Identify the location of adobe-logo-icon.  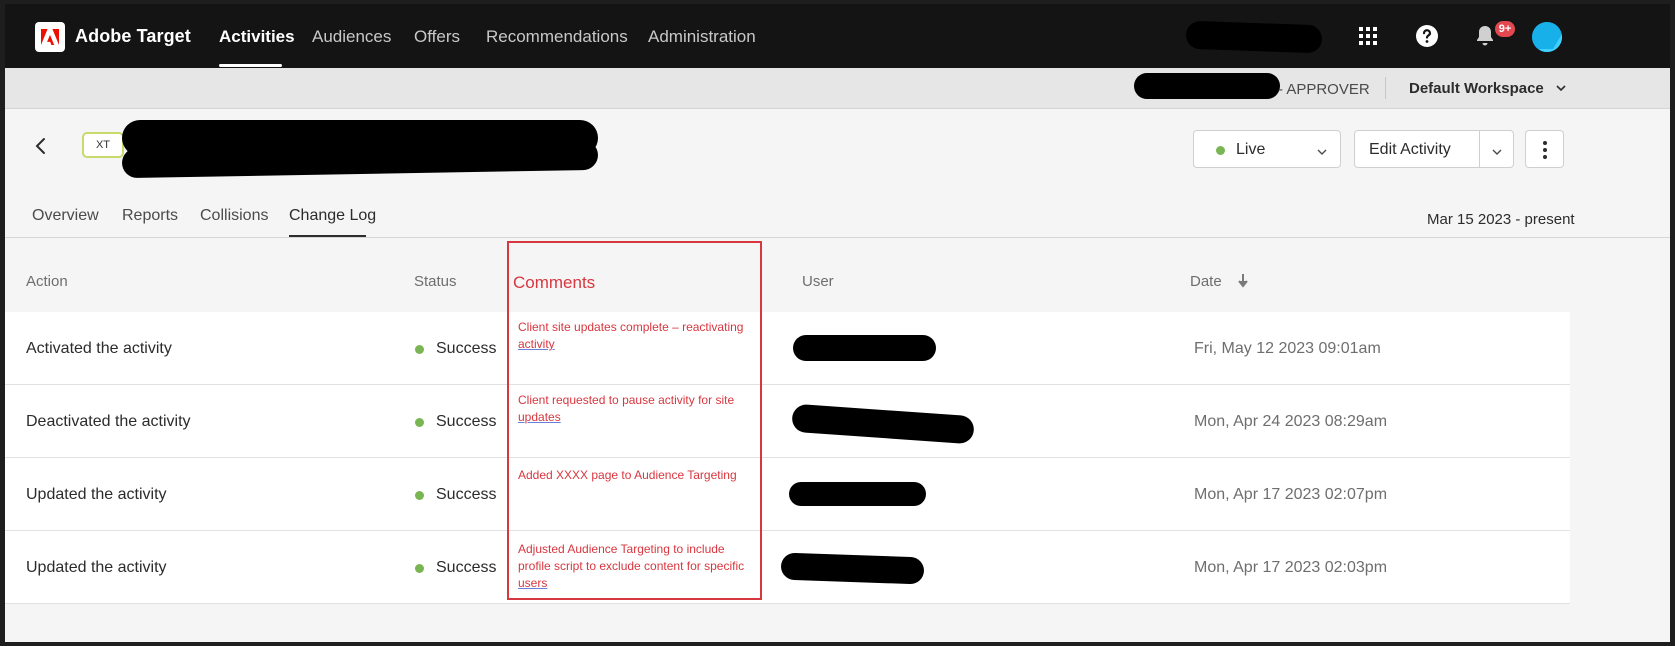
(50, 37).